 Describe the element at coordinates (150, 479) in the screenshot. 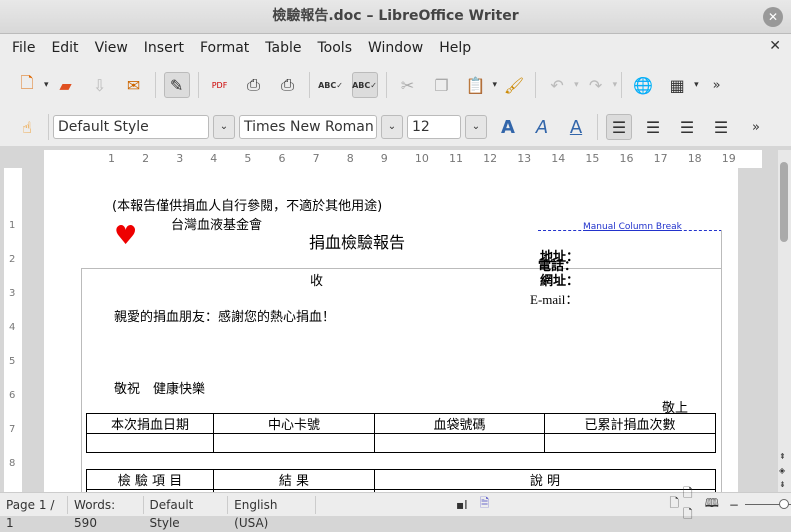

I see `table-header: 檢 驗 項 目` at that location.